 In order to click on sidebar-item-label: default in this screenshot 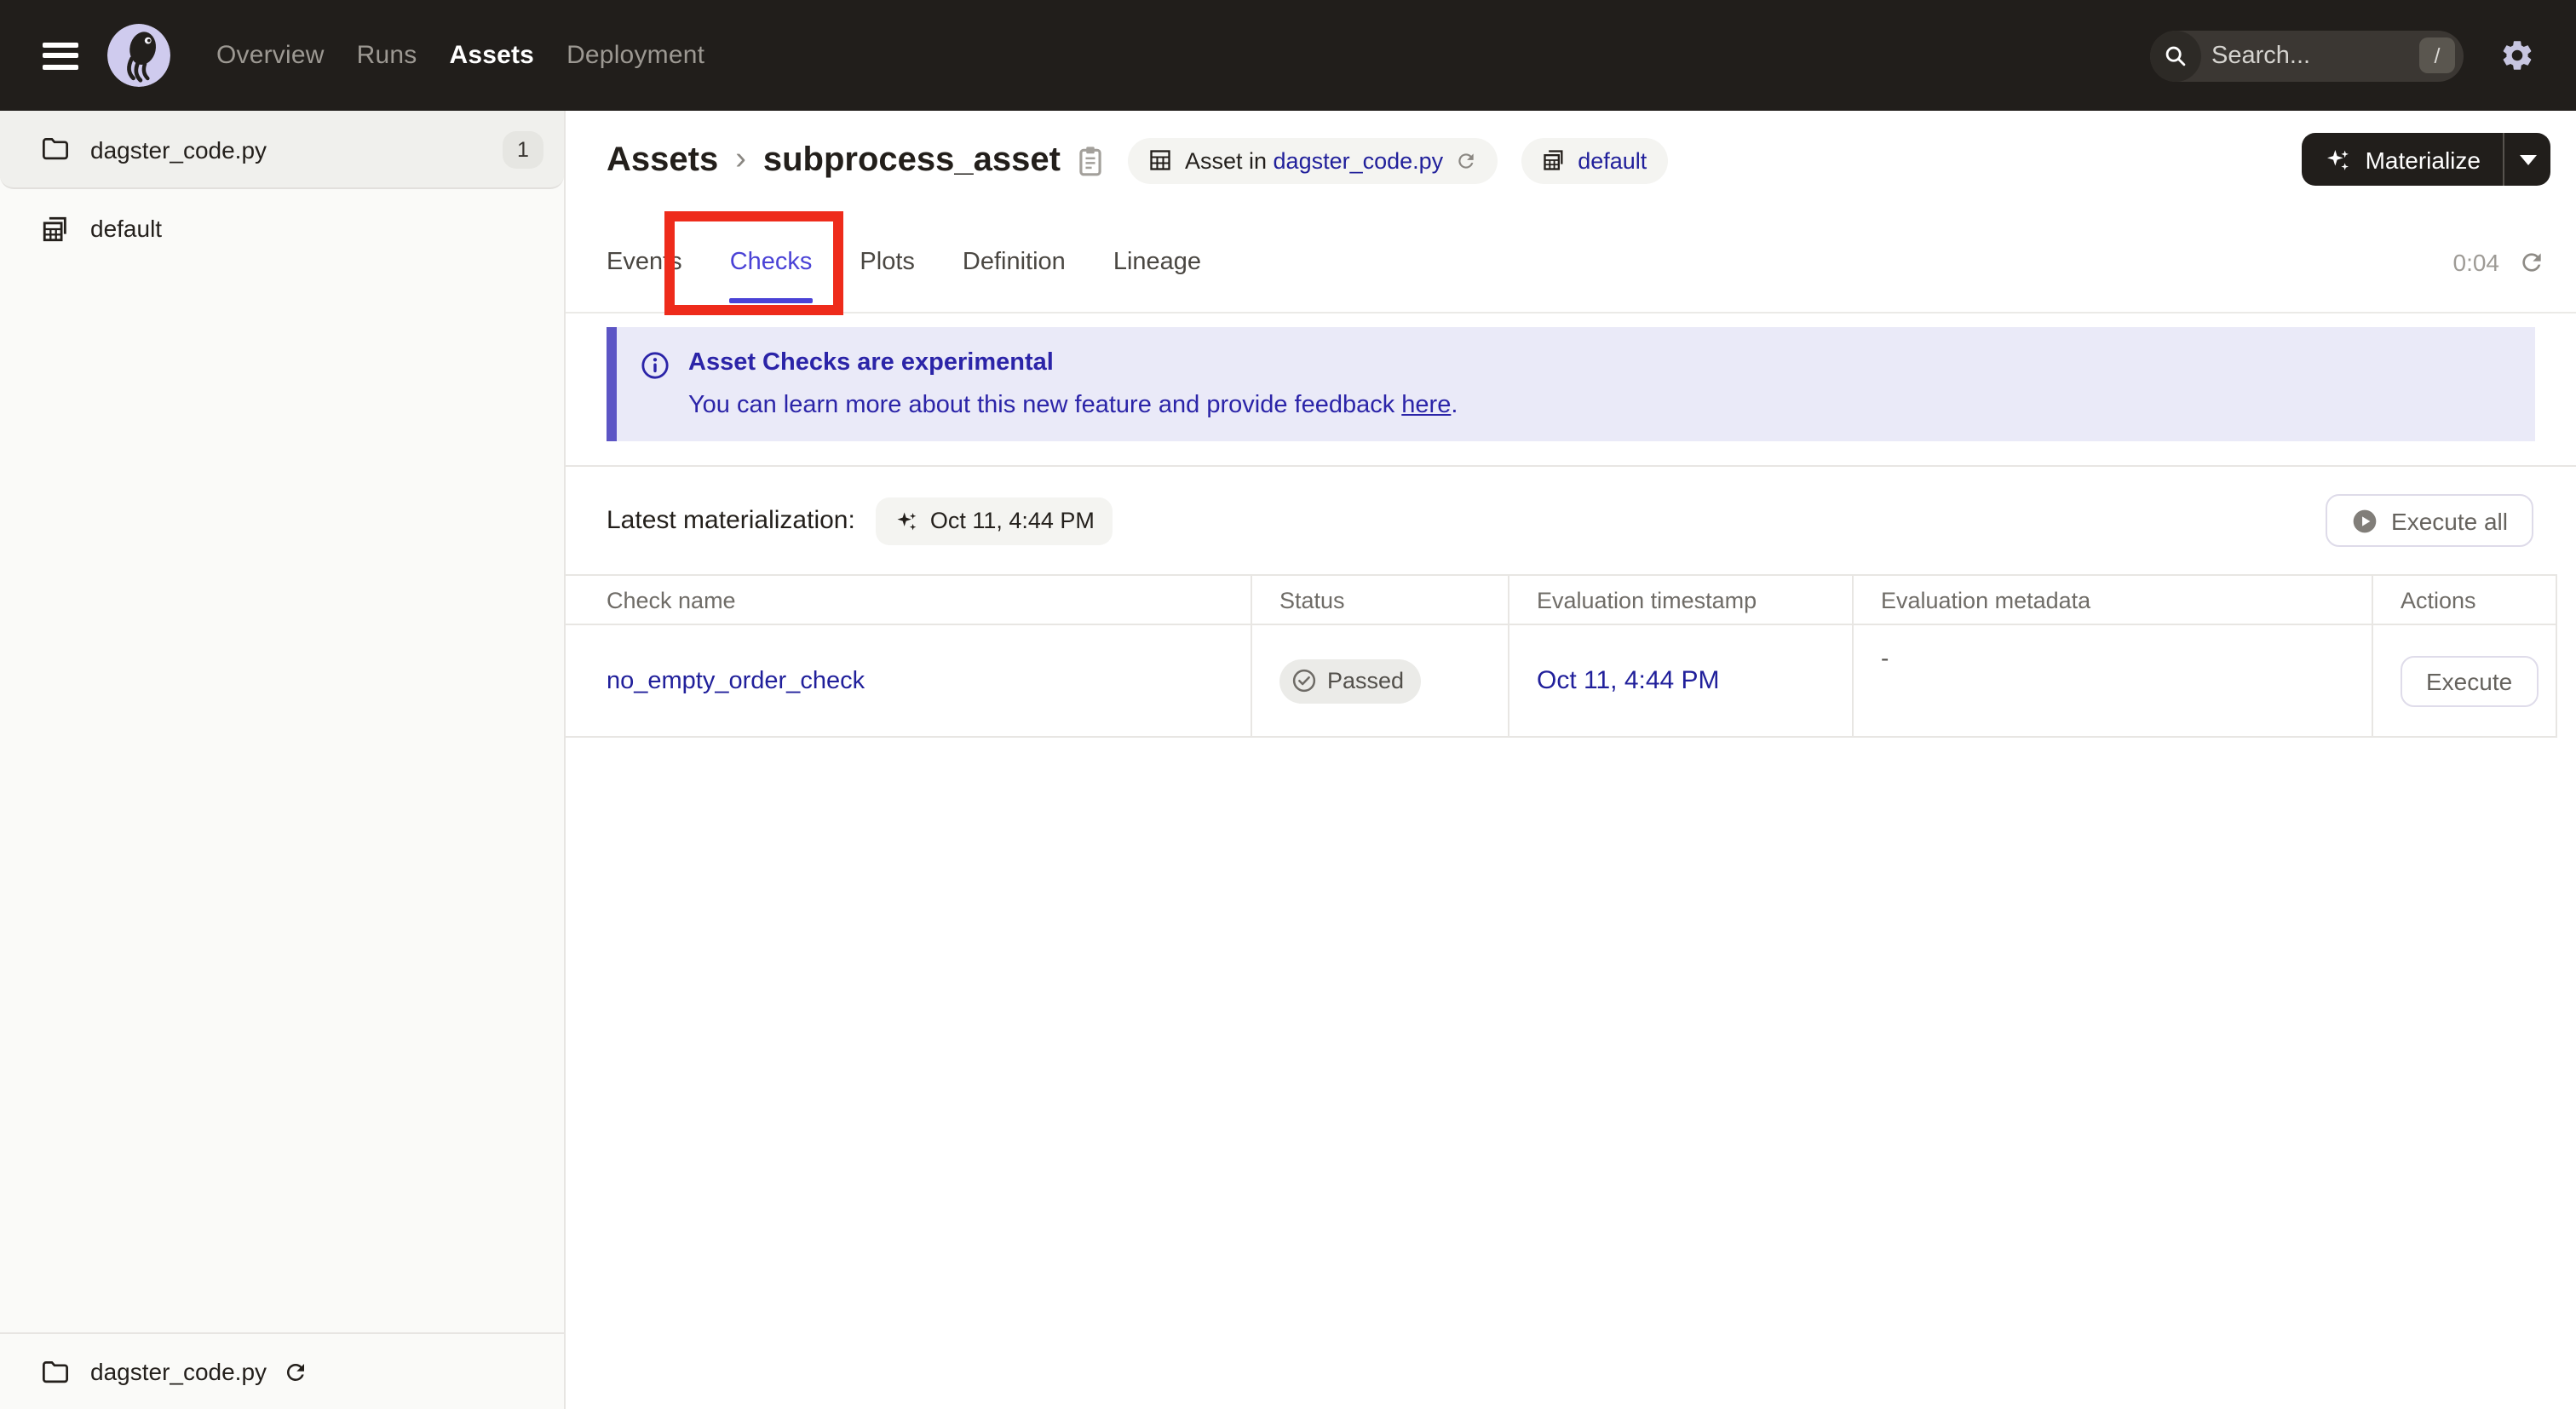, I will do `click(126, 228)`.